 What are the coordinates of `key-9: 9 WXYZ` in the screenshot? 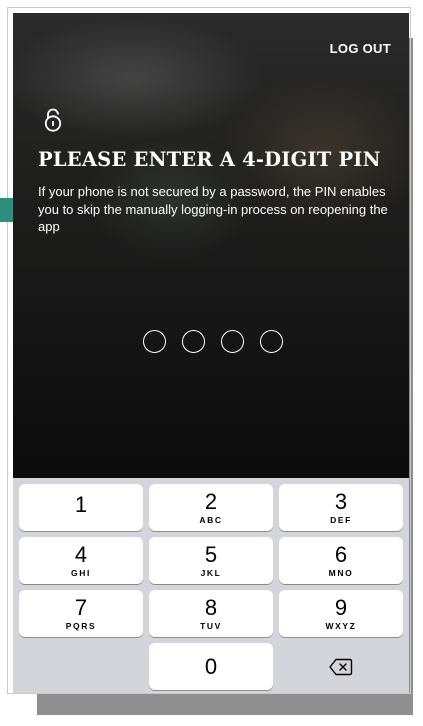 It's located at (341, 613).